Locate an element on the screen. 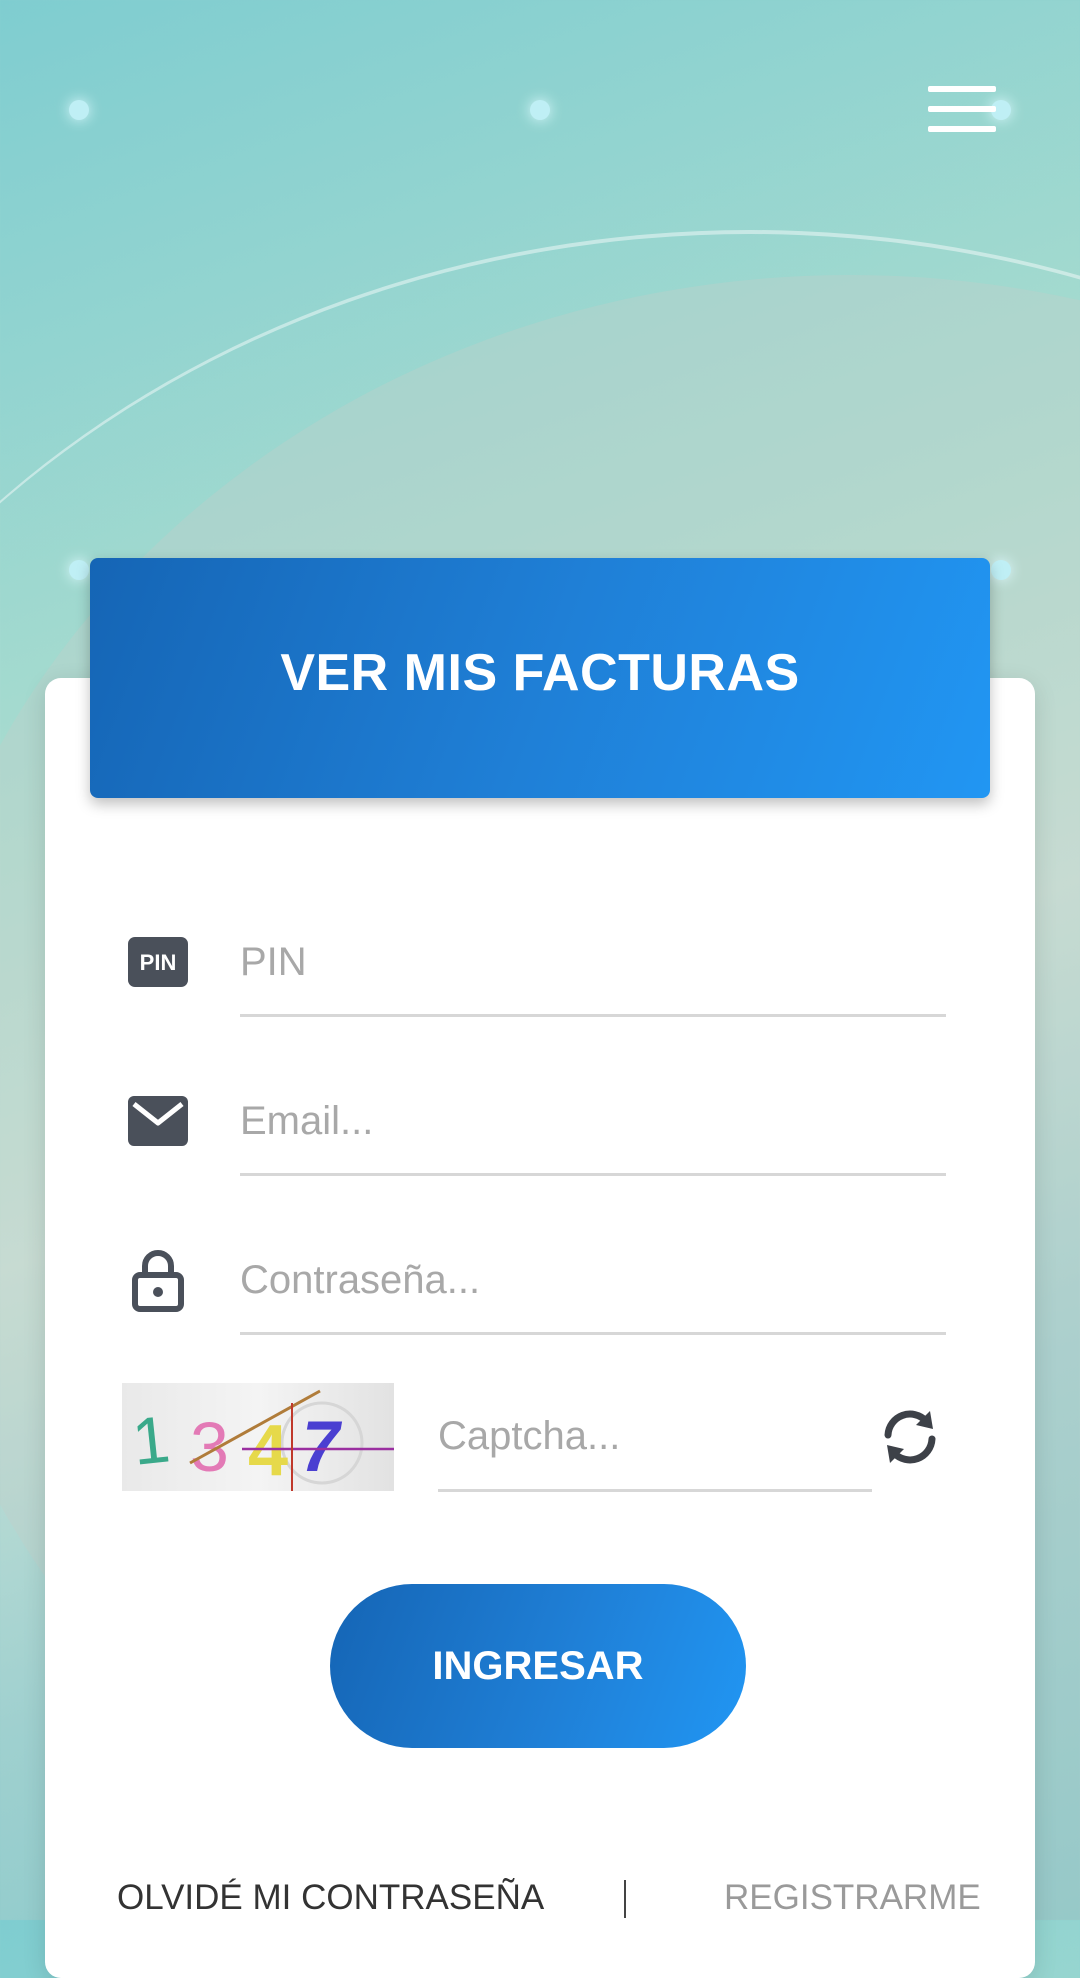 This screenshot has width=1080, height=1978. refresh-icon is located at coordinates (910, 1437).